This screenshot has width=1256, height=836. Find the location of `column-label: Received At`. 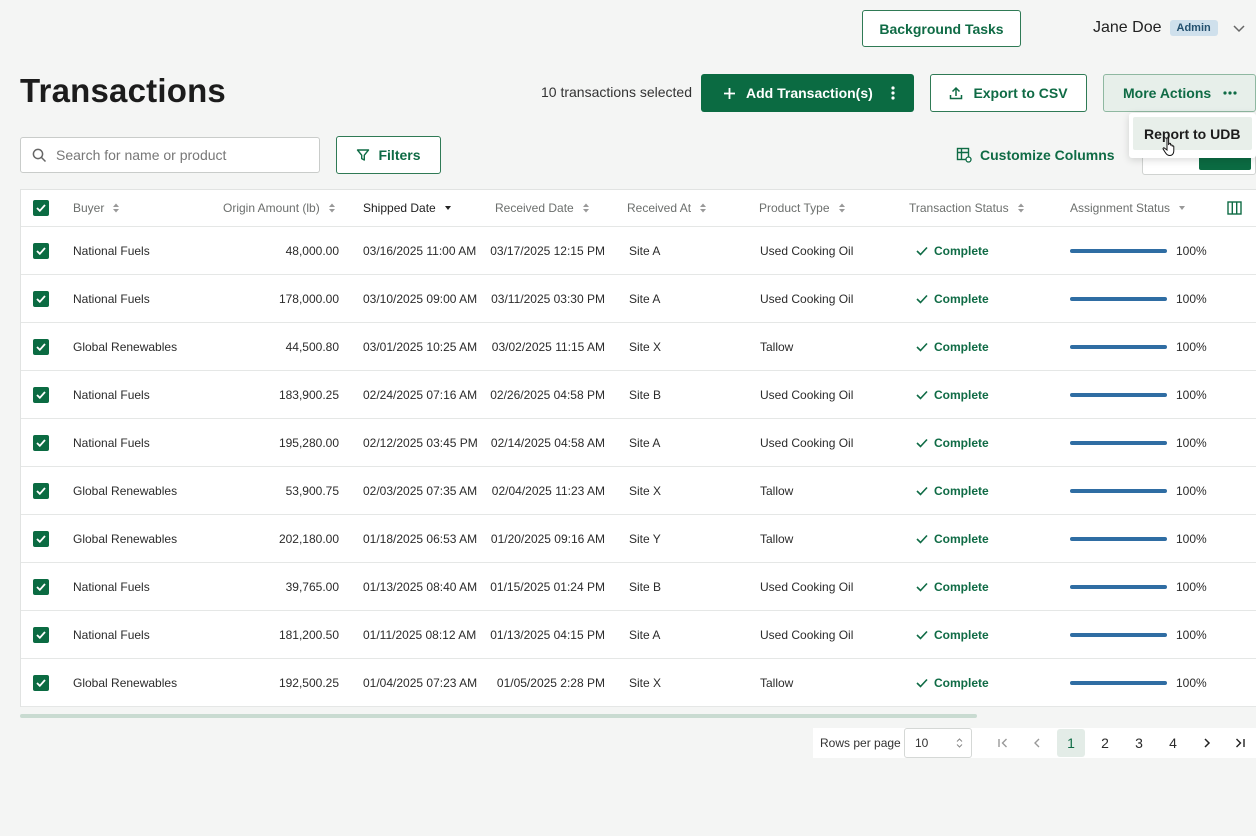

column-label: Received At is located at coordinates (659, 208).